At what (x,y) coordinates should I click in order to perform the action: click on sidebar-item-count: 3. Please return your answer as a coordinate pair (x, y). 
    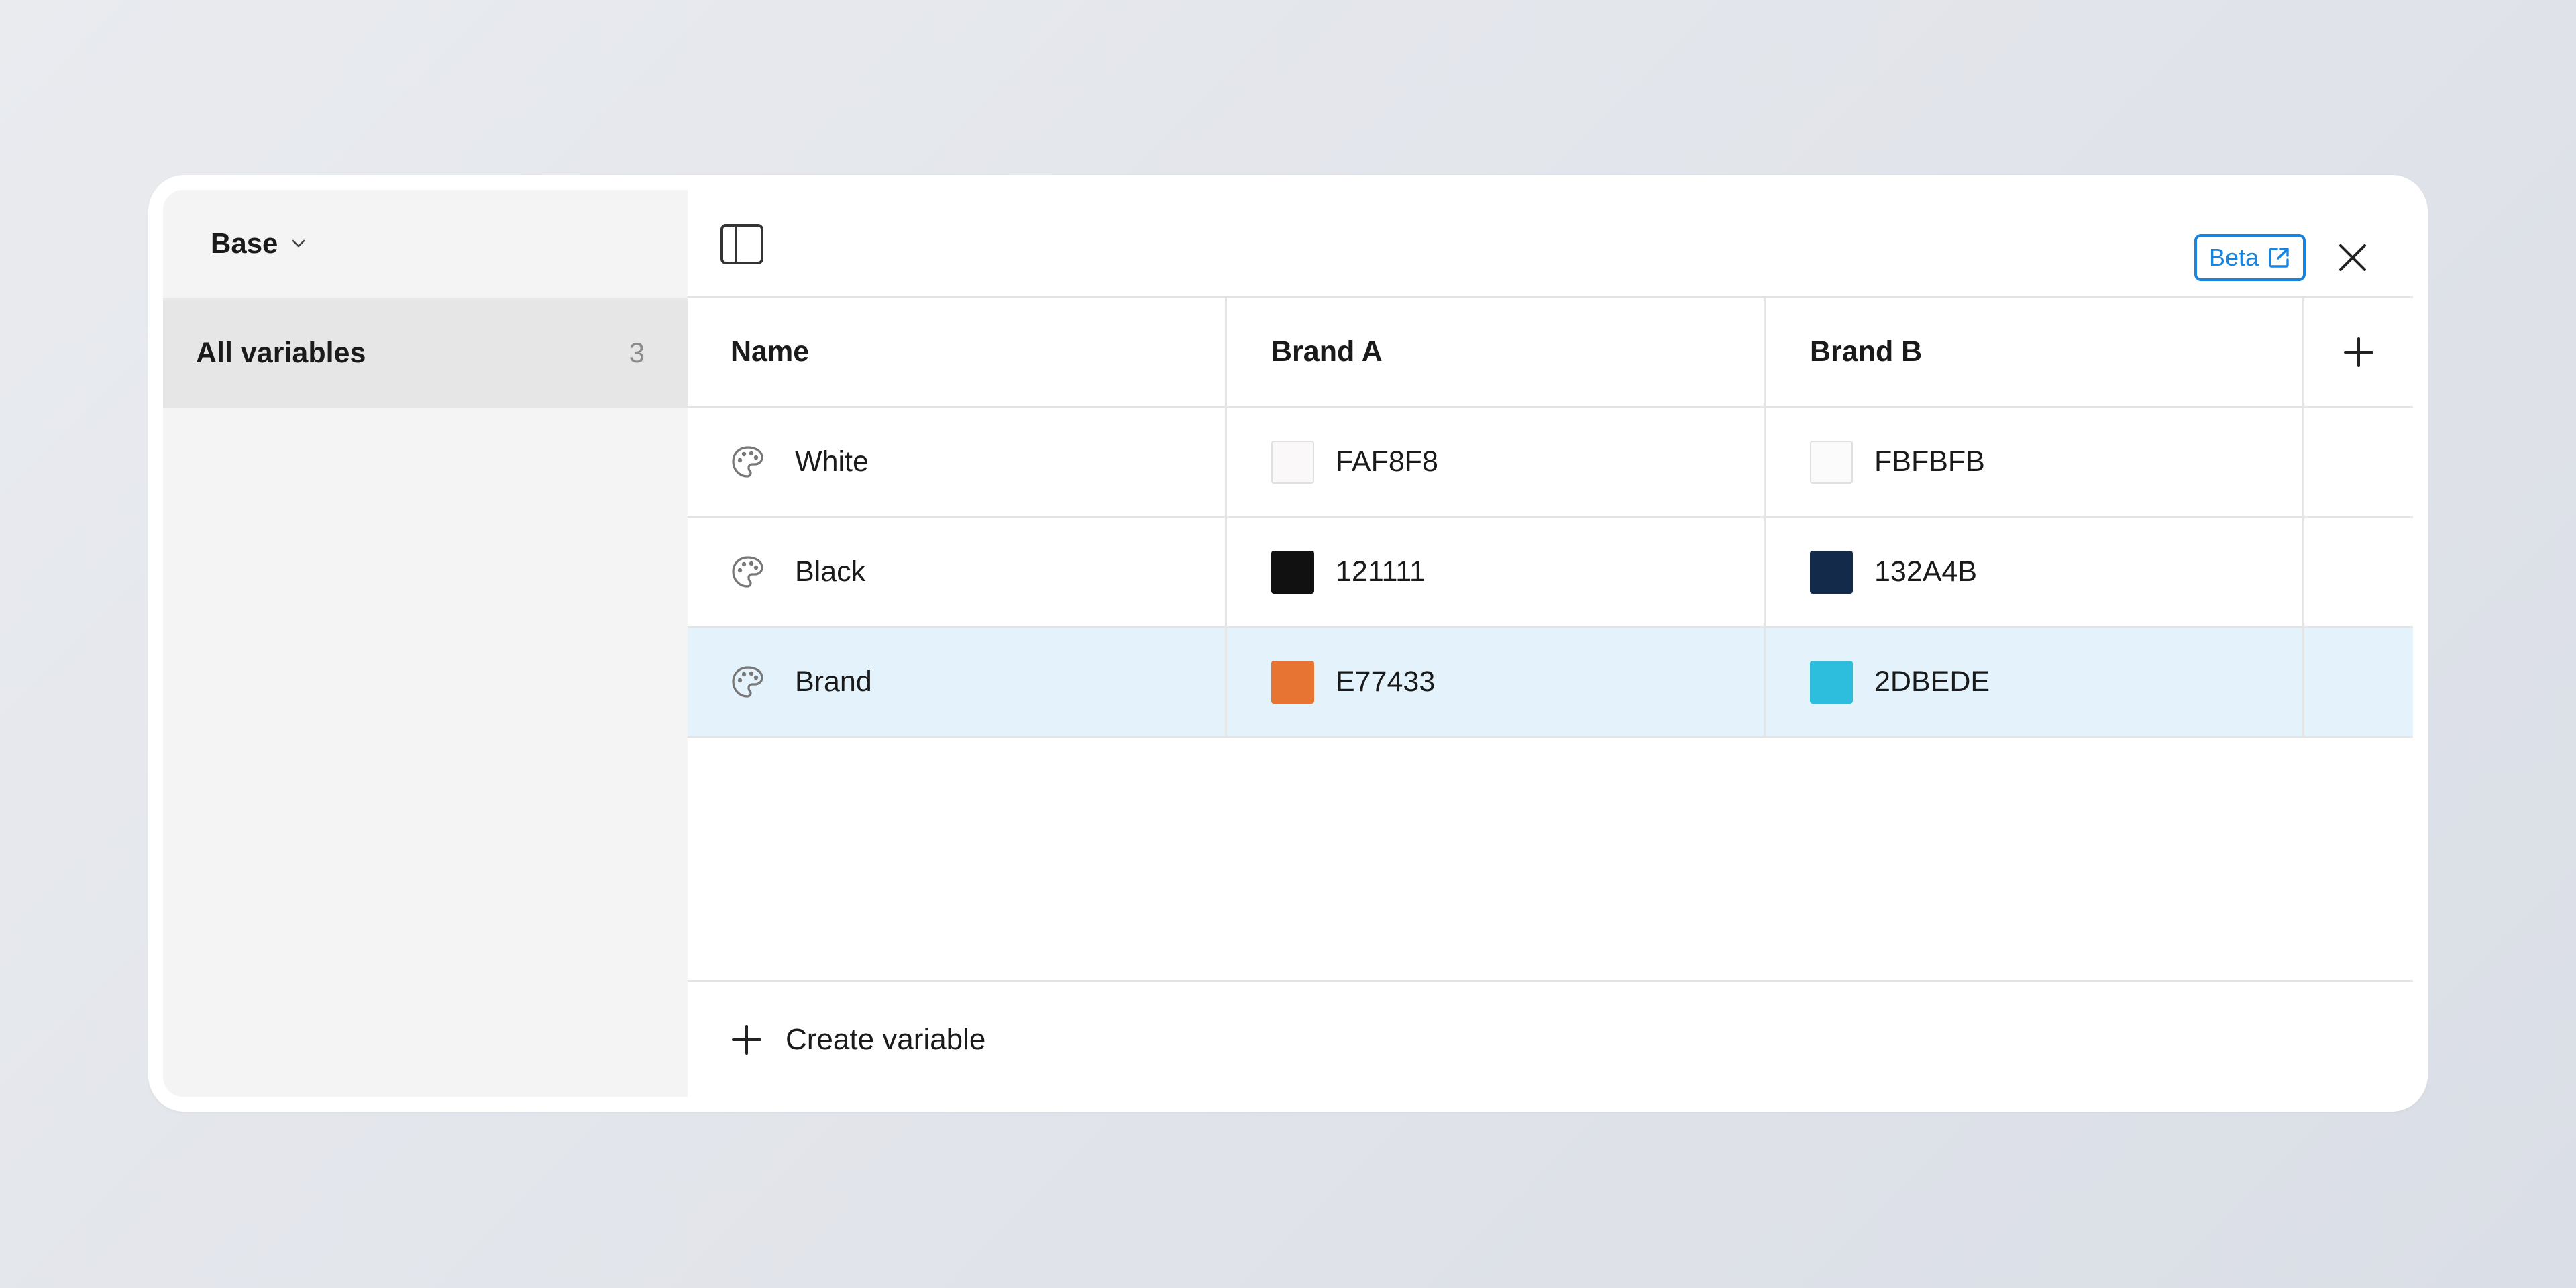
    Looking at the image, I should click on (637, 352).